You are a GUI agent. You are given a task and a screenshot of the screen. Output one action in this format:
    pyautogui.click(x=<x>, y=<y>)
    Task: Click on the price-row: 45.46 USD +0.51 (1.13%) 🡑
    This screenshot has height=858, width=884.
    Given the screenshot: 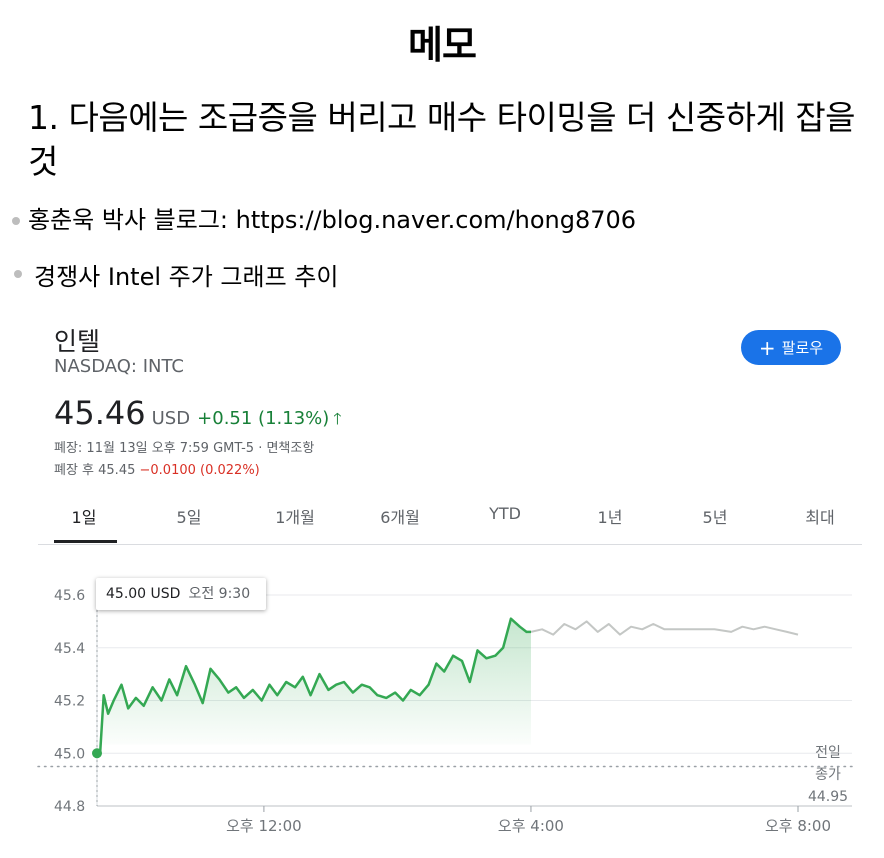 What is the action you would take?
    pyautogui.click(x=198, y=414)
    